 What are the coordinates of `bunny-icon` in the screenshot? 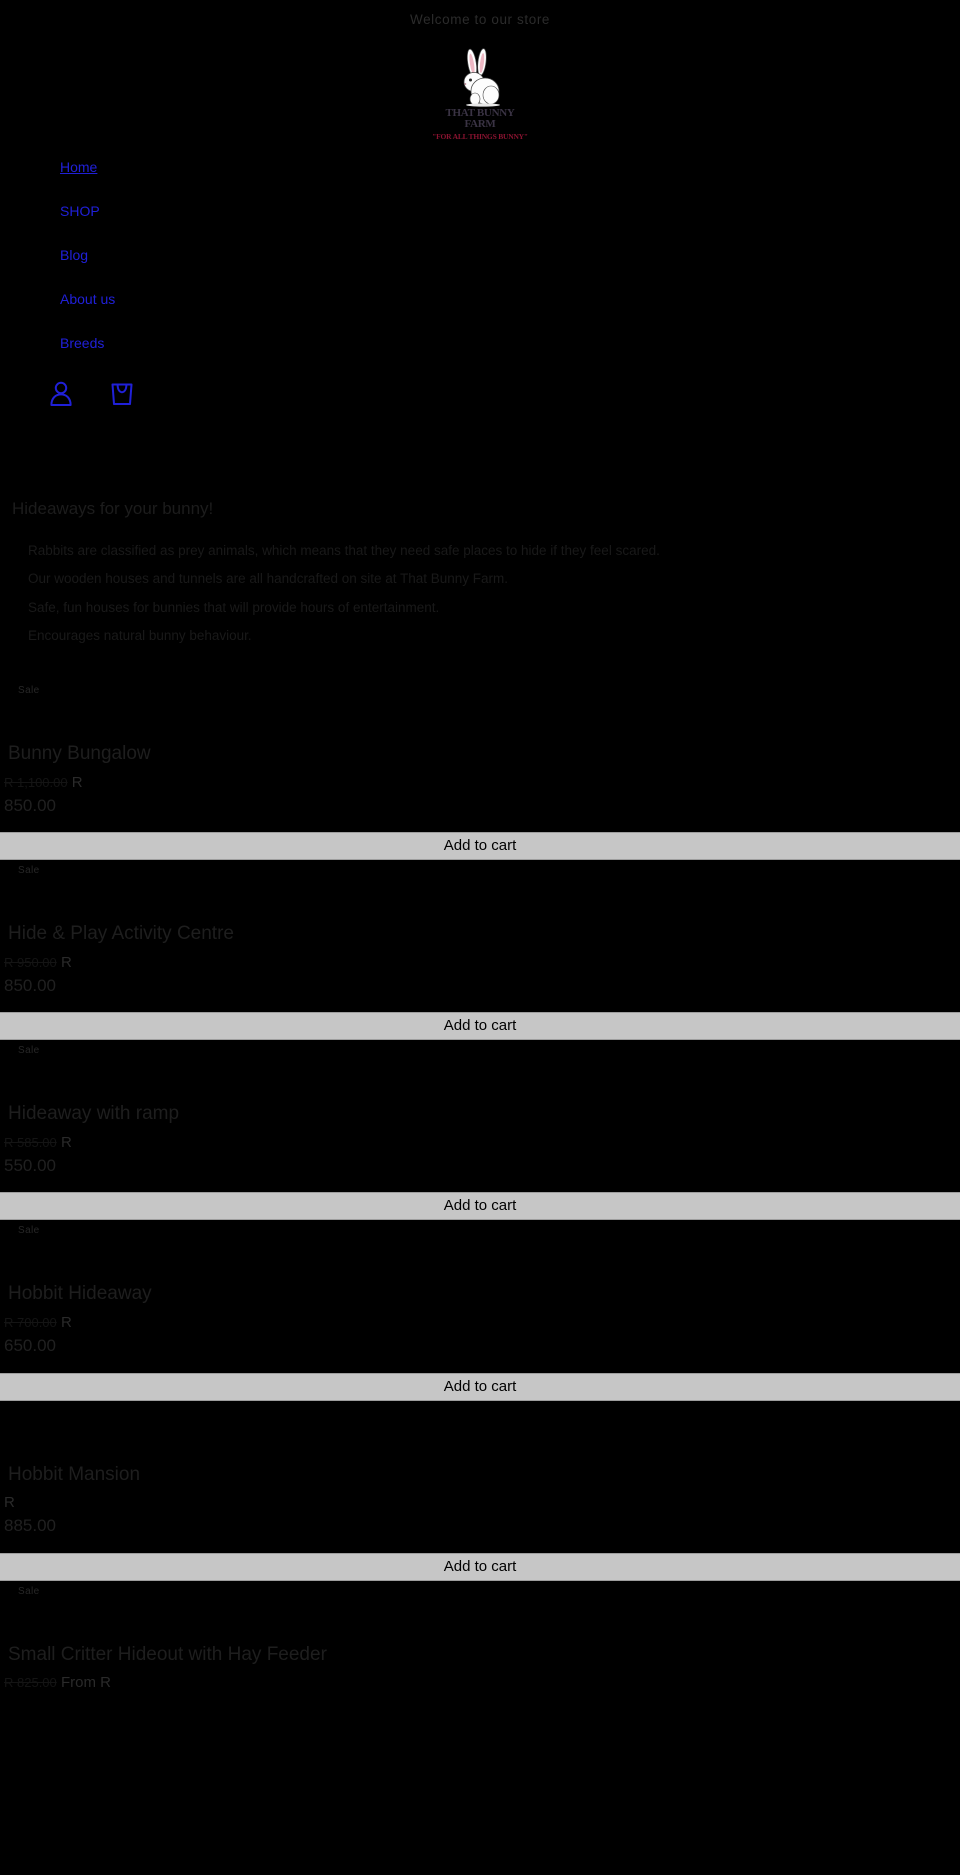 It's located at (480, 78).